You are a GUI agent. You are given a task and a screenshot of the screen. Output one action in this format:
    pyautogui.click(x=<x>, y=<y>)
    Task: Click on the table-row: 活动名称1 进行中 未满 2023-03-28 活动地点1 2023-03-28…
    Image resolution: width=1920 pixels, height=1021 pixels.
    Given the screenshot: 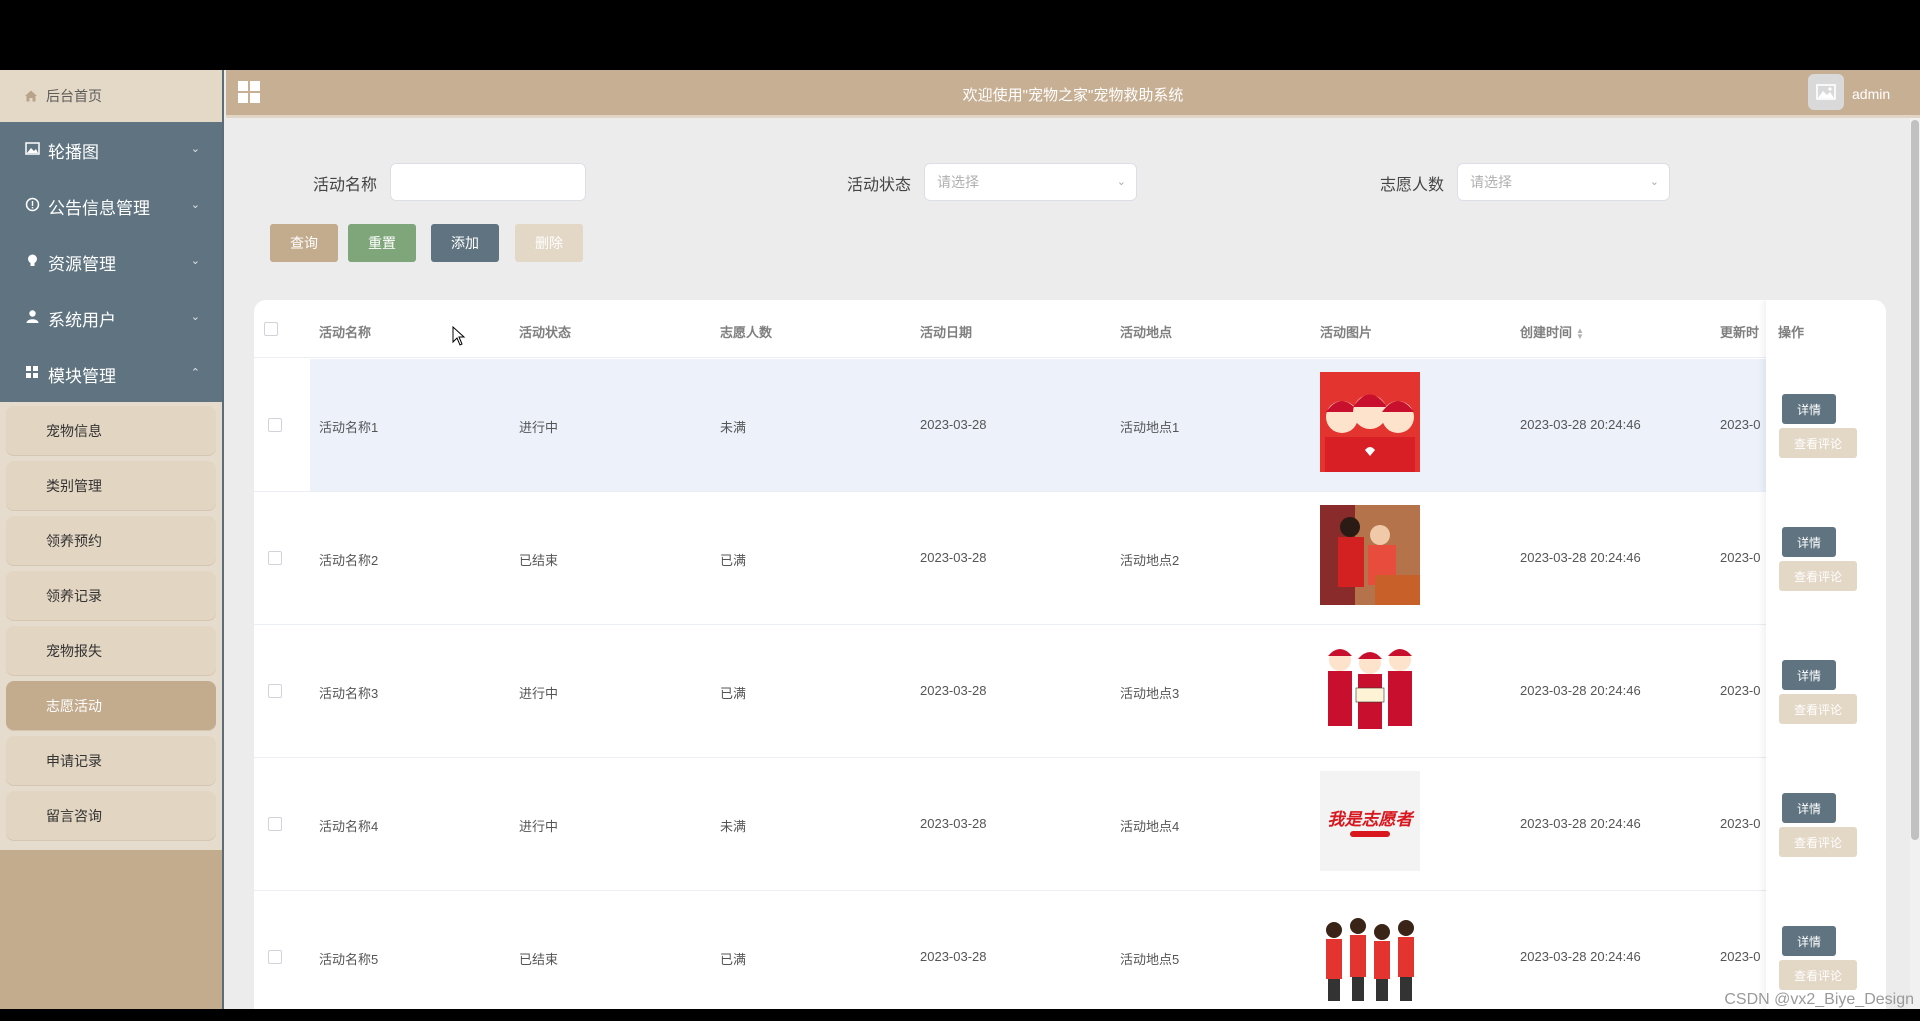 What is the action you would take?
    pyautogui.click(x=1070, y=425)
    